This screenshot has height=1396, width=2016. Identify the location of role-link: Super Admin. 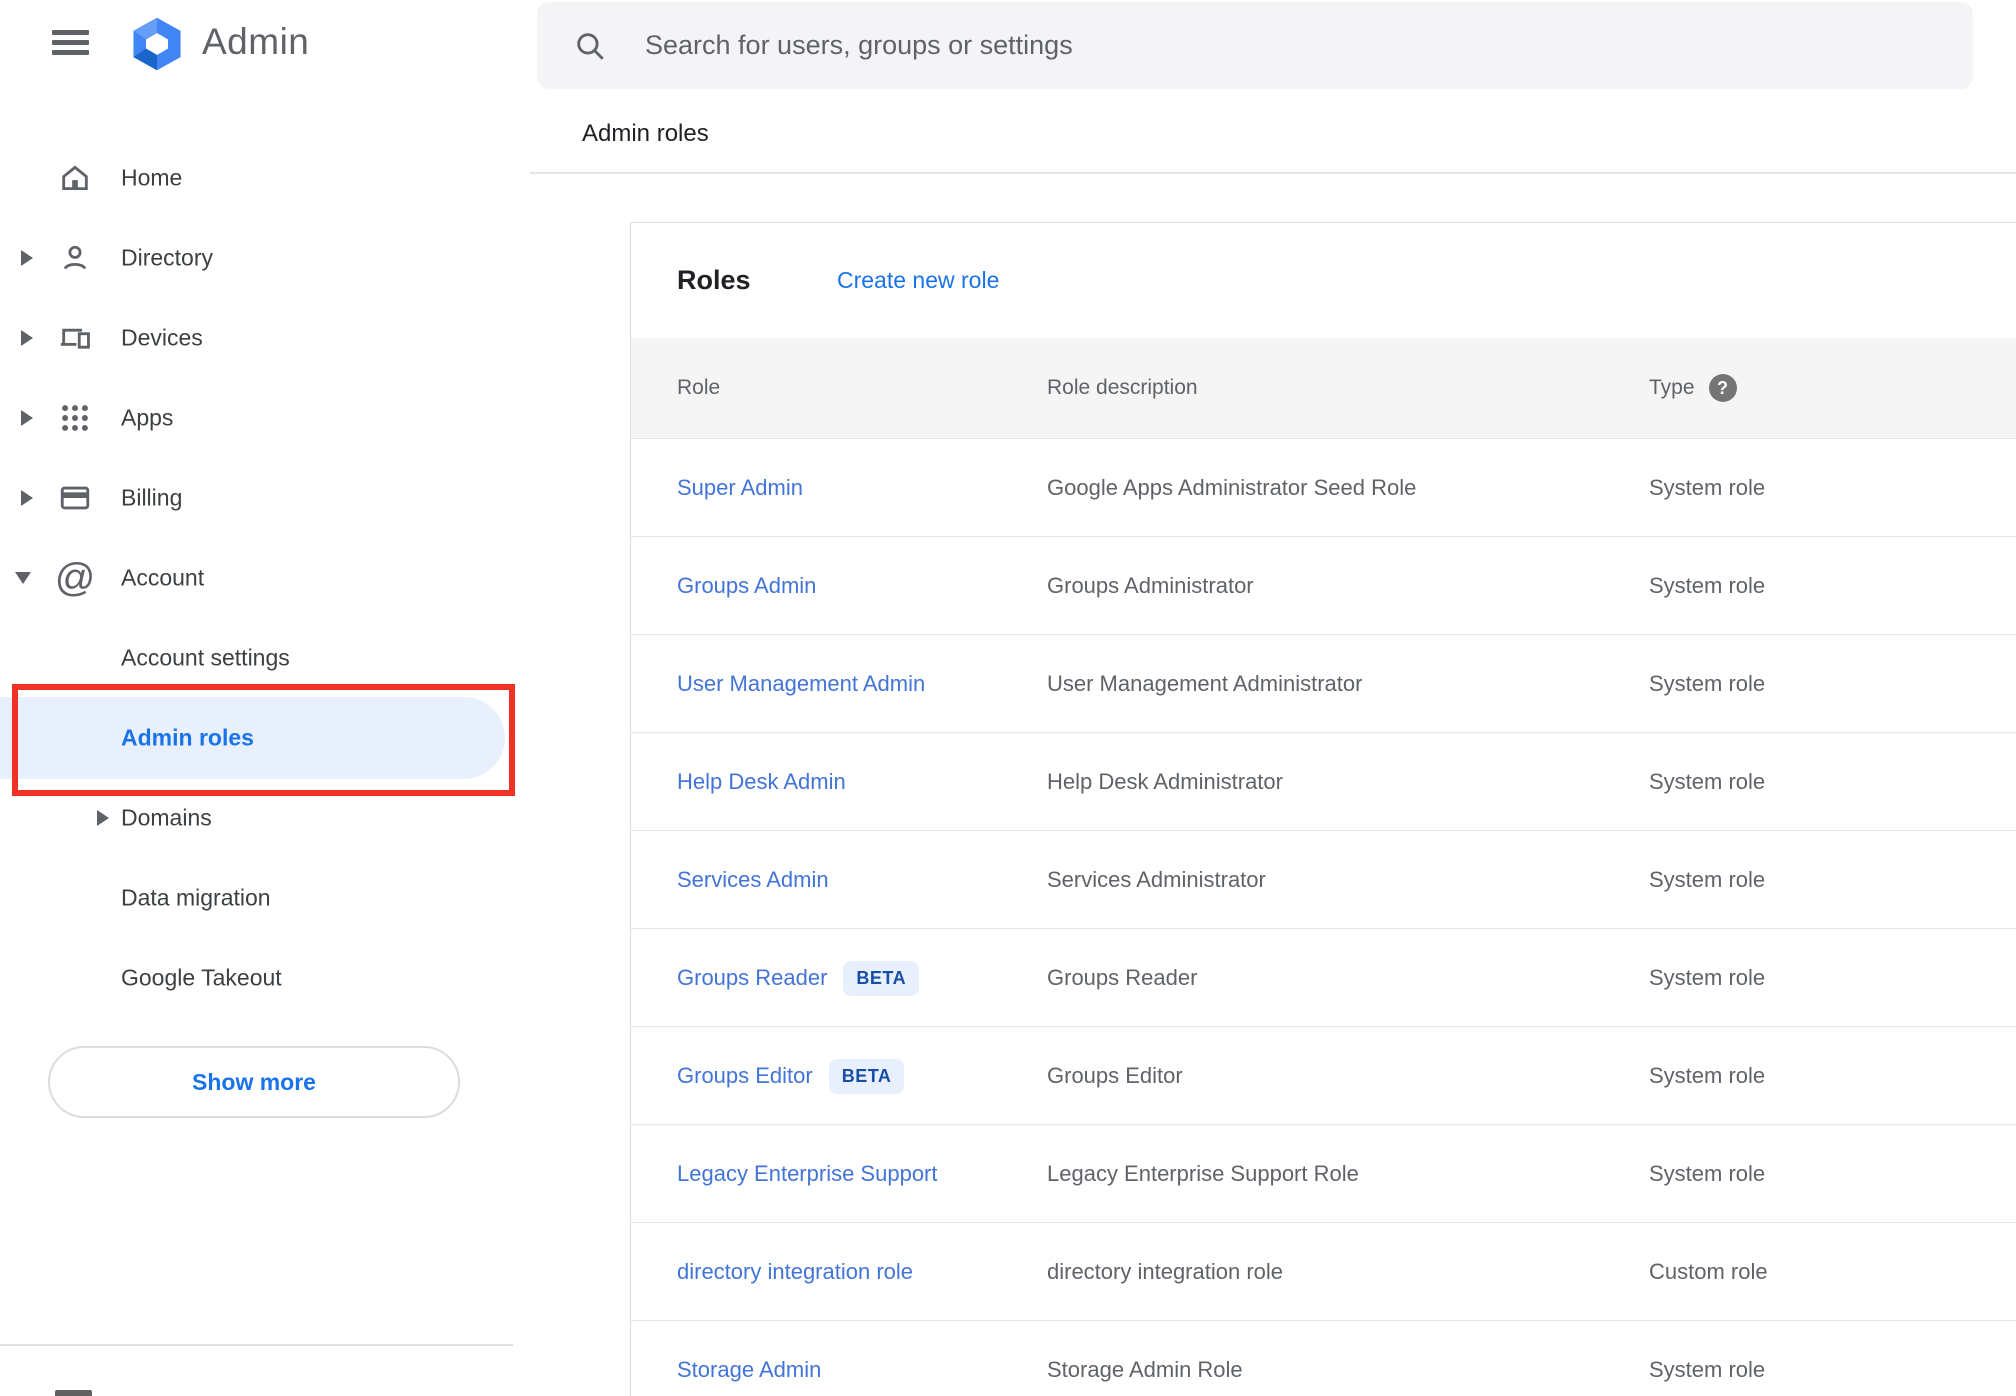
(740, 488).